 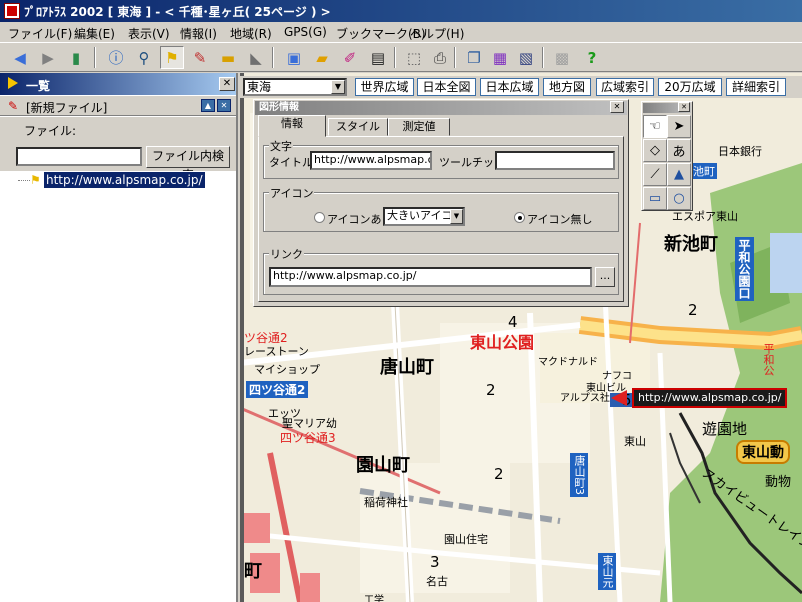 I want to click on map-label-yotsuya2: 四ツ谷通2, so click(x=277, y=389).